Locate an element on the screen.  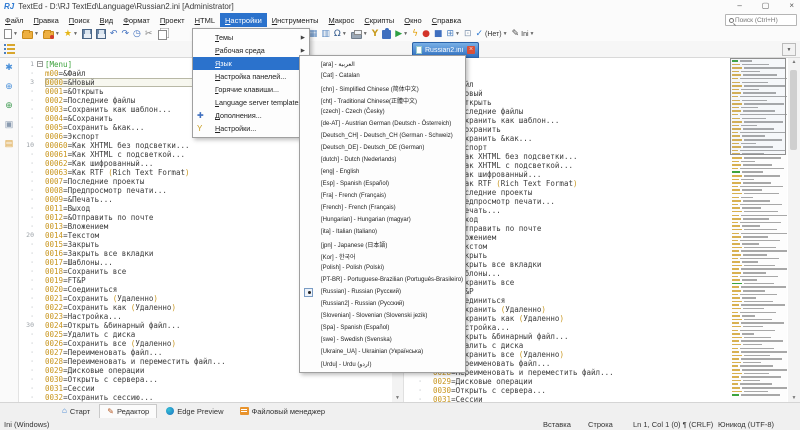
run-script-icon: ▶ ▼ is located at coordinates (401, 34).